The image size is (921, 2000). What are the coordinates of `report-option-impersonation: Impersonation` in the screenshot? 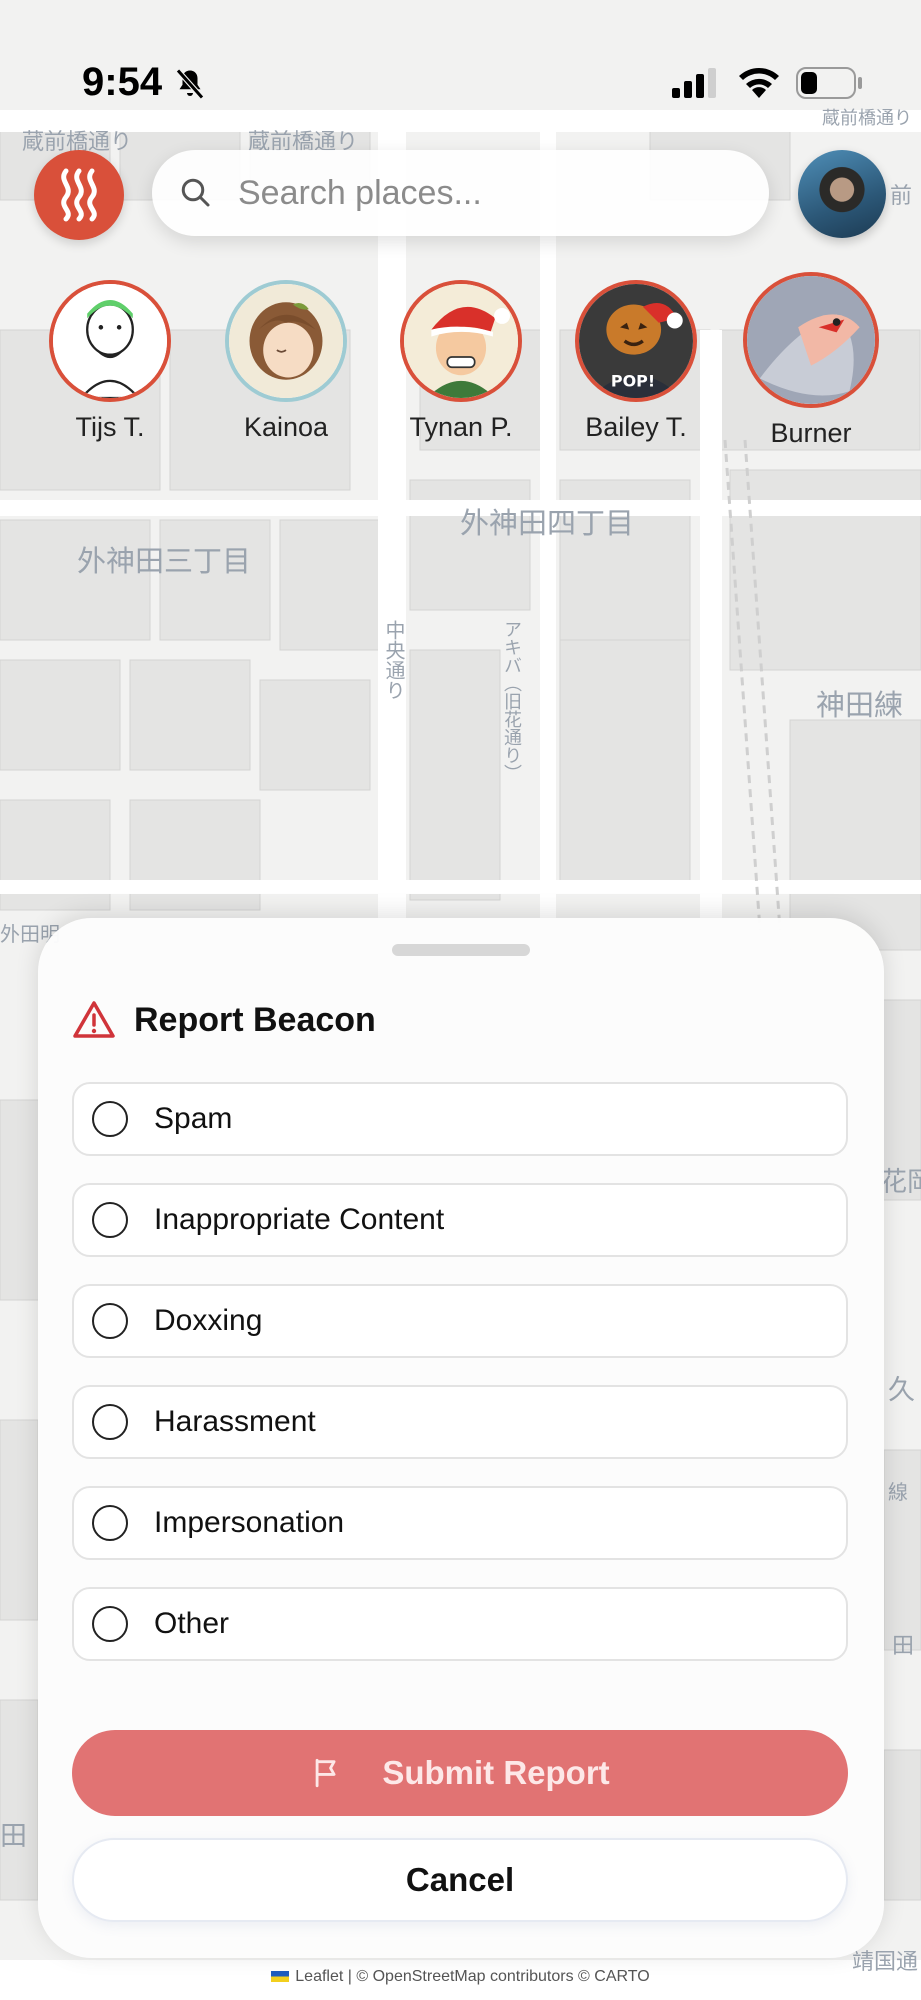 It's located at (460, 1523).